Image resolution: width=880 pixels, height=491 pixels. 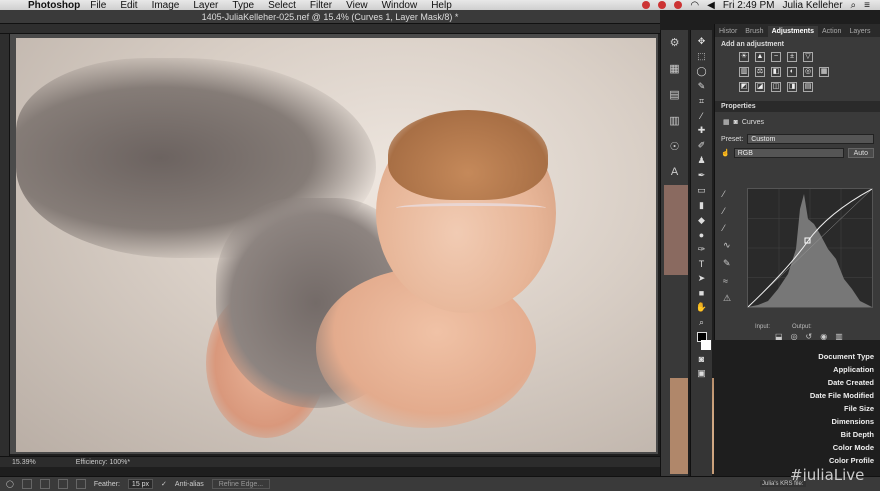 I want to click on healing-tool-icon: ✚, so click(x=702, y=130).